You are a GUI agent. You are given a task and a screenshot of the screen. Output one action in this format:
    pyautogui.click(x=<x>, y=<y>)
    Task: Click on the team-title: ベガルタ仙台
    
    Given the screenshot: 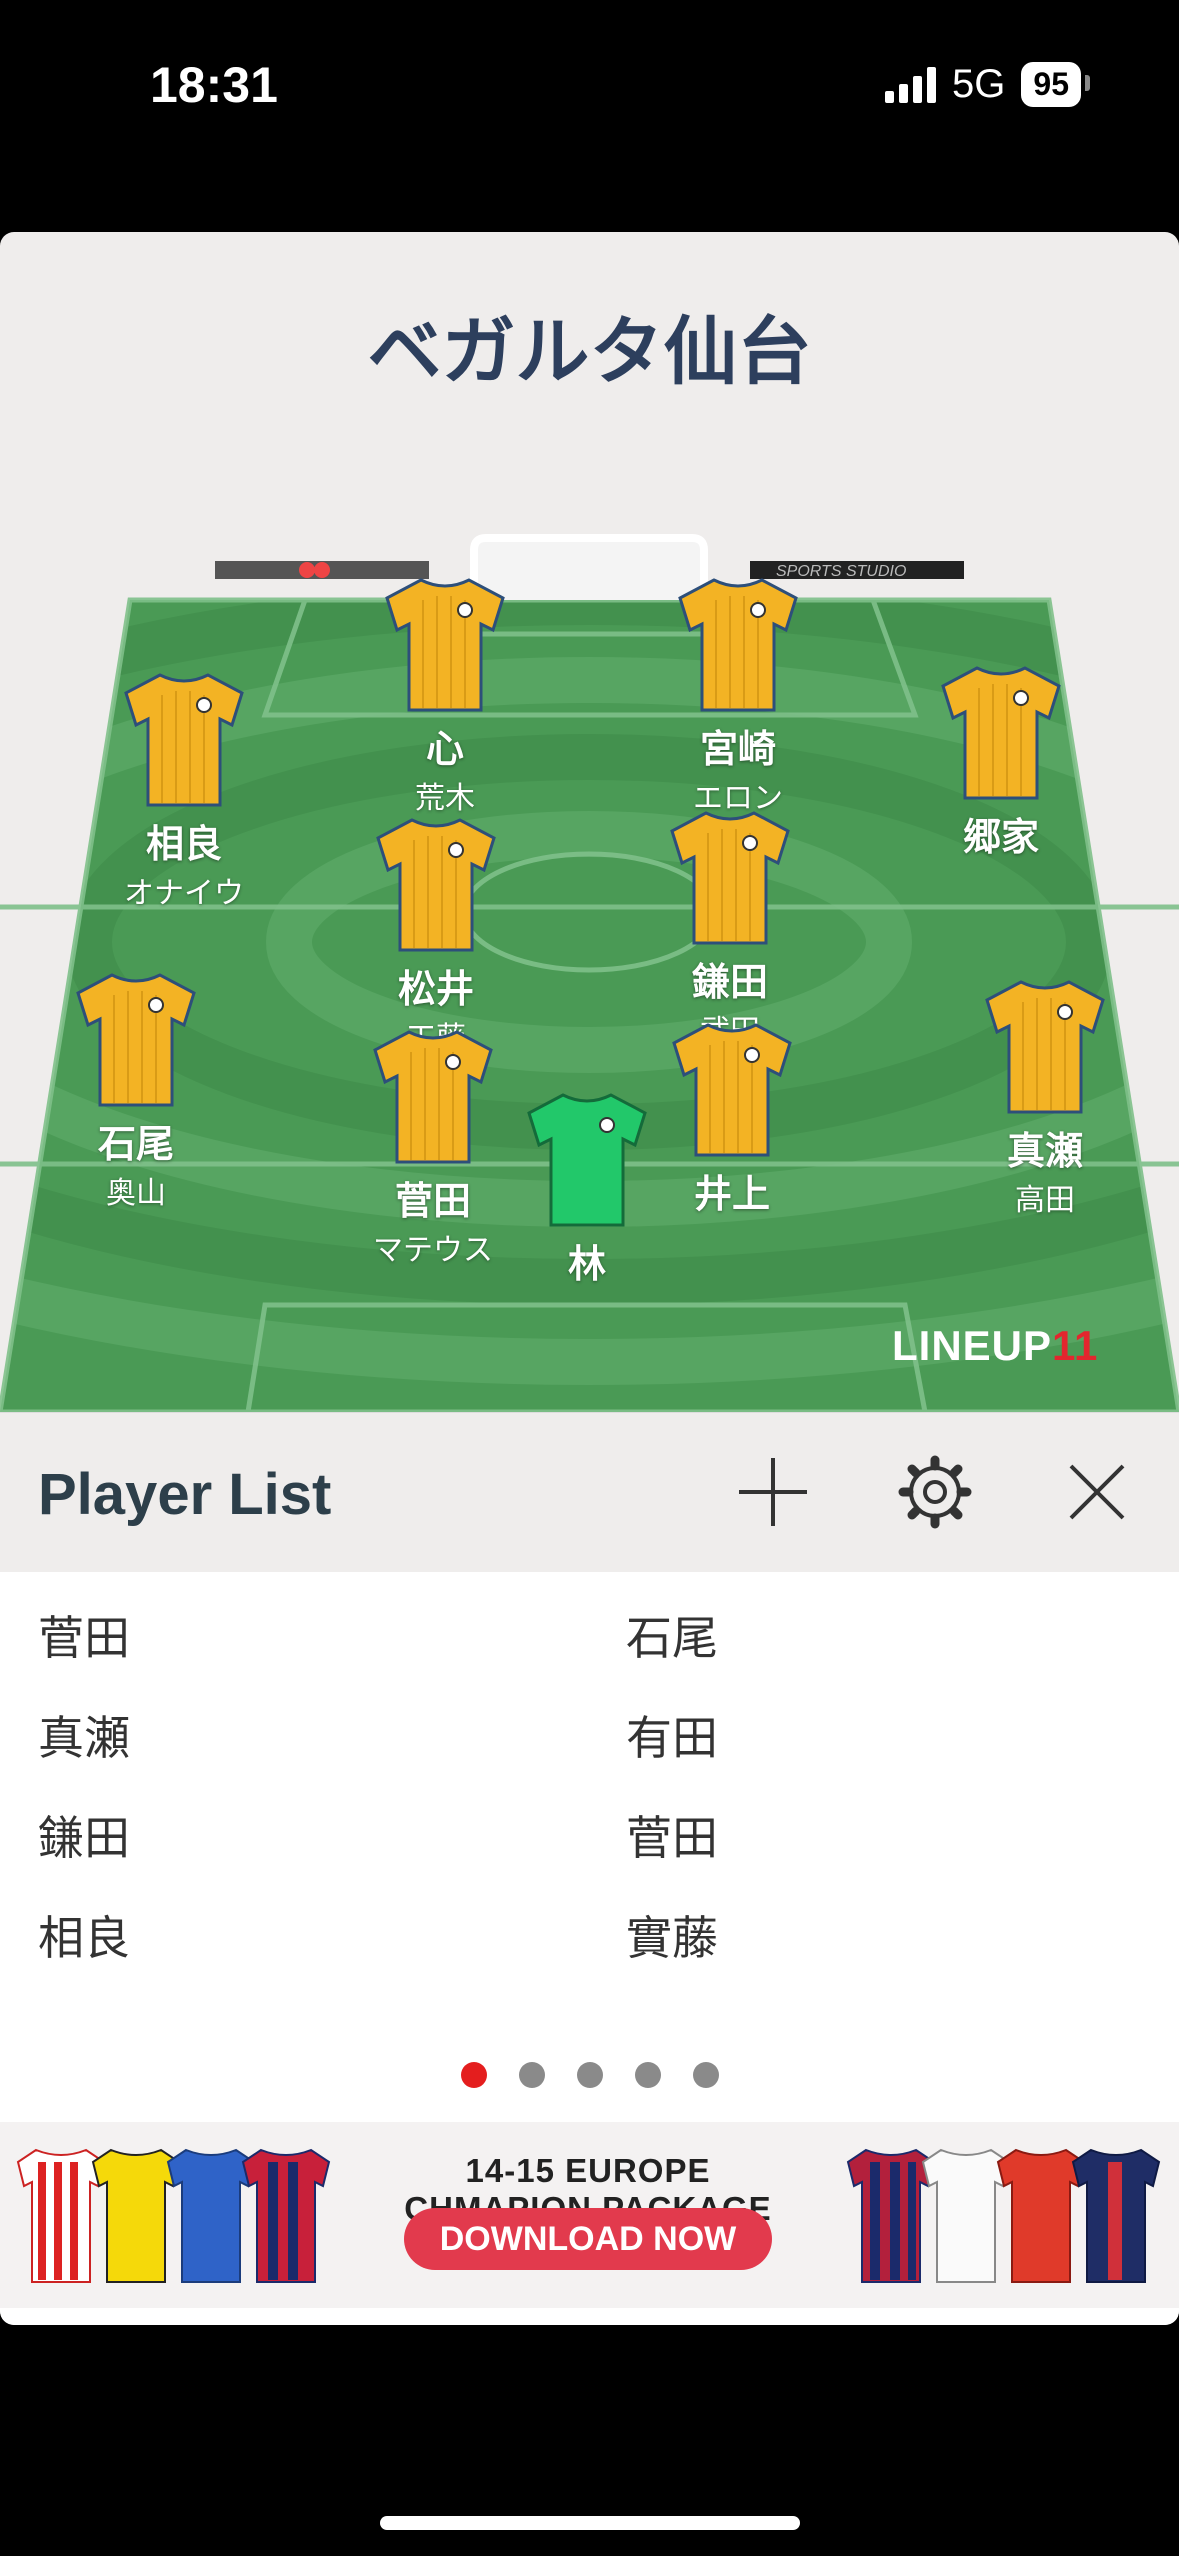 What is the action you would take?
    pyautogui.click(x=589, y=352)
    